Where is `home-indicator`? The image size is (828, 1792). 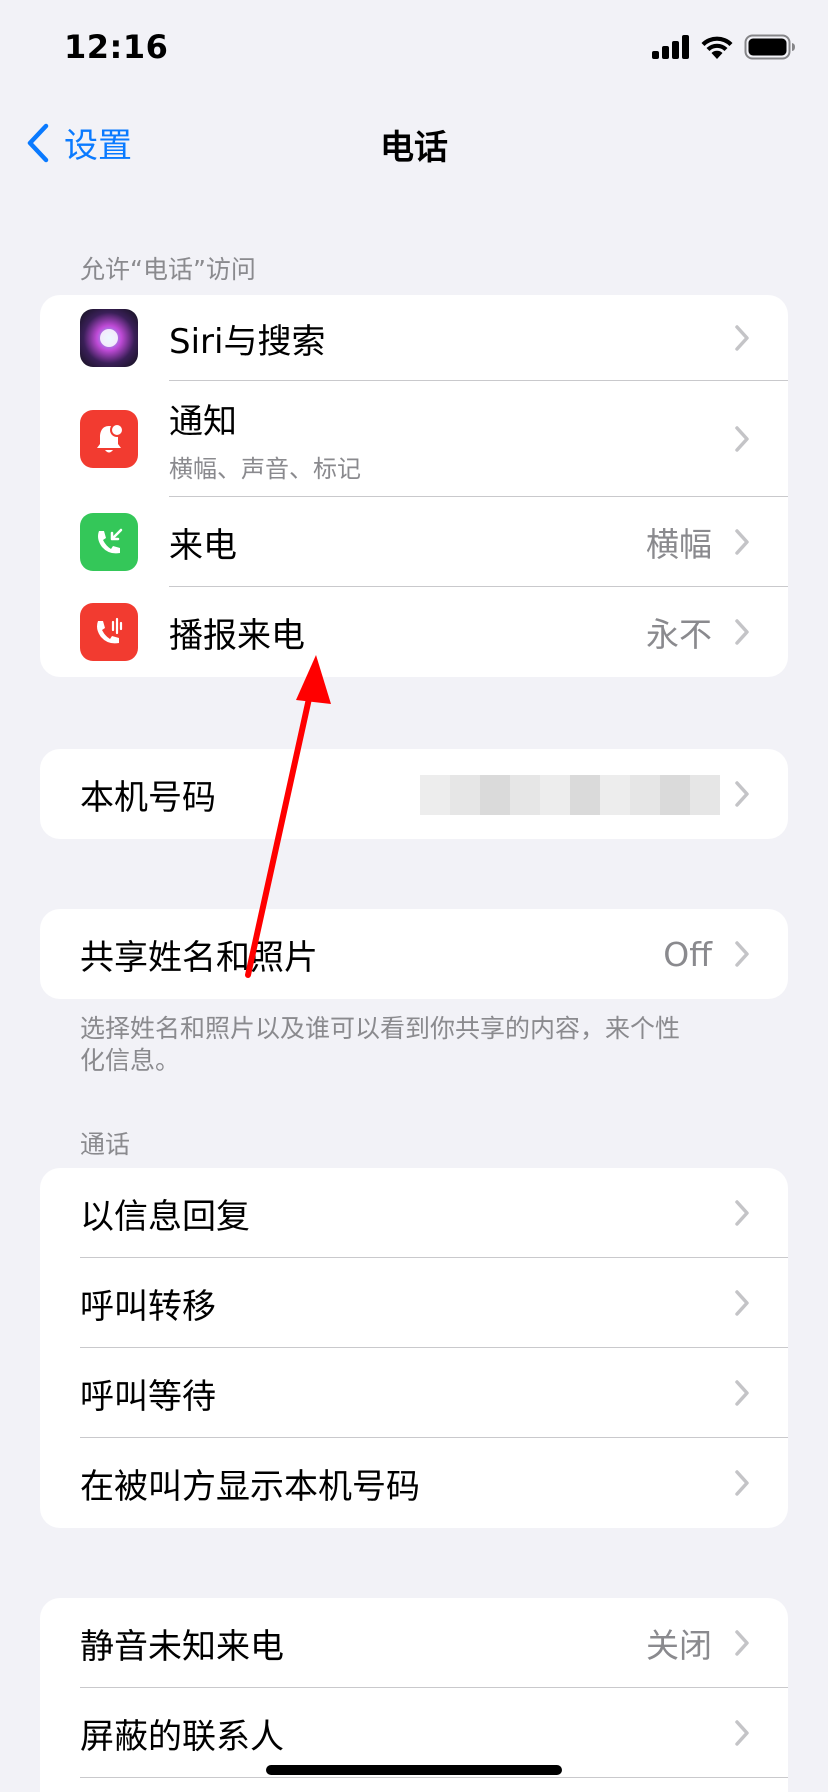 home-indicator is located at coordinates (414, 1770).